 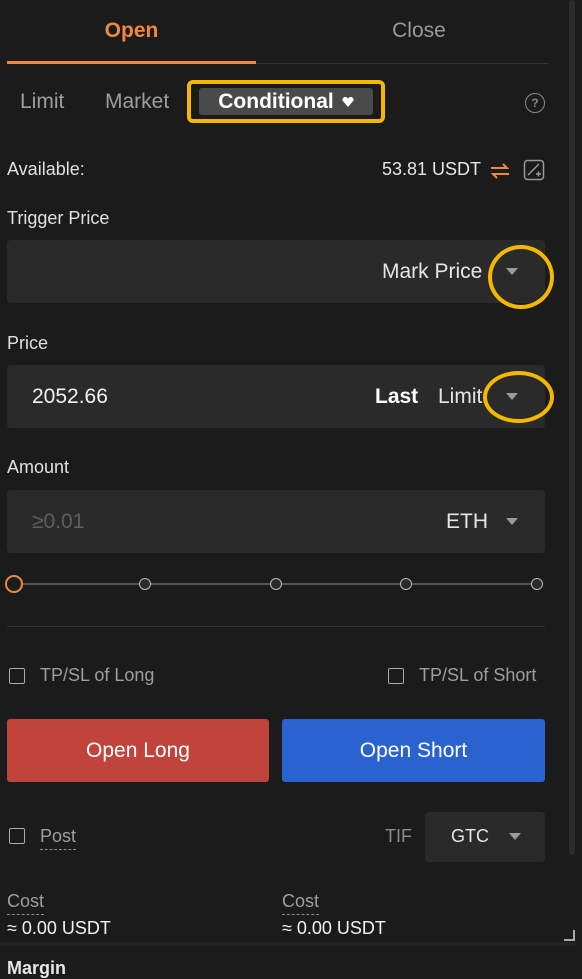 What do you see at coordinates (463, 397) in the screenshot?
I see `price-limit-button: Limit` at bounding box center [463, 397].